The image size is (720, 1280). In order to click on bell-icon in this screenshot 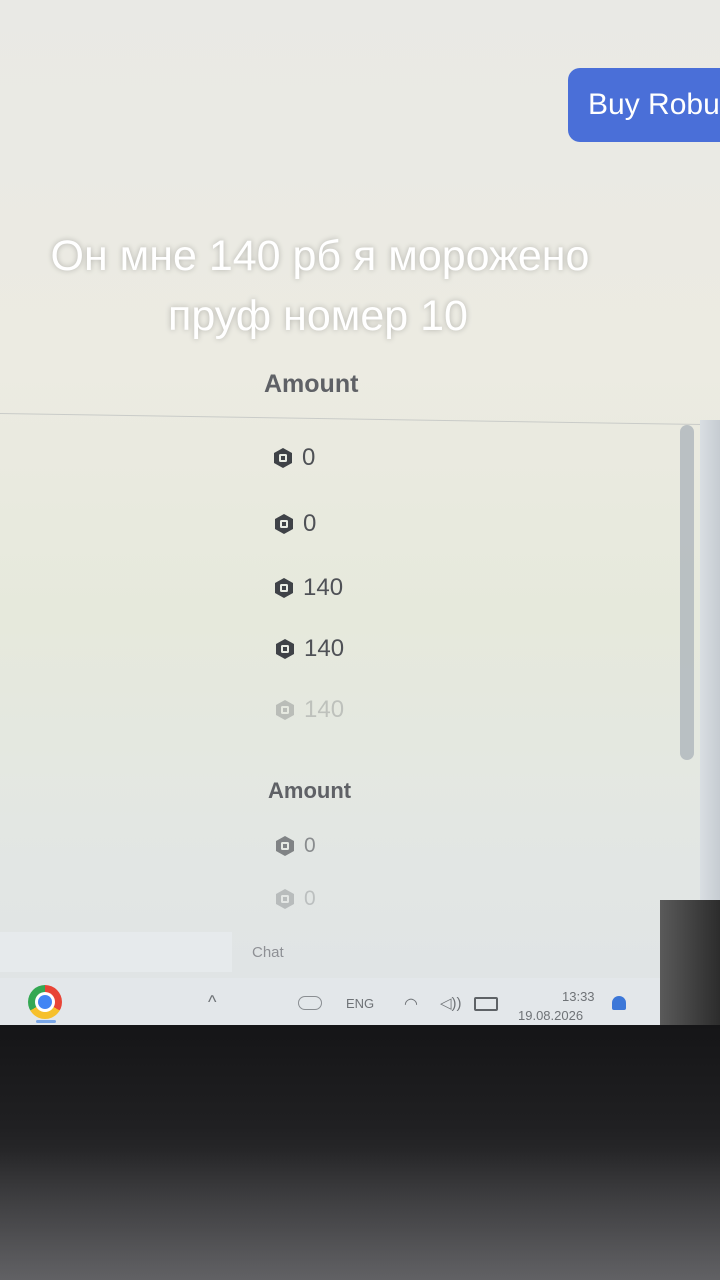, I will do `click(619, 1003)`.